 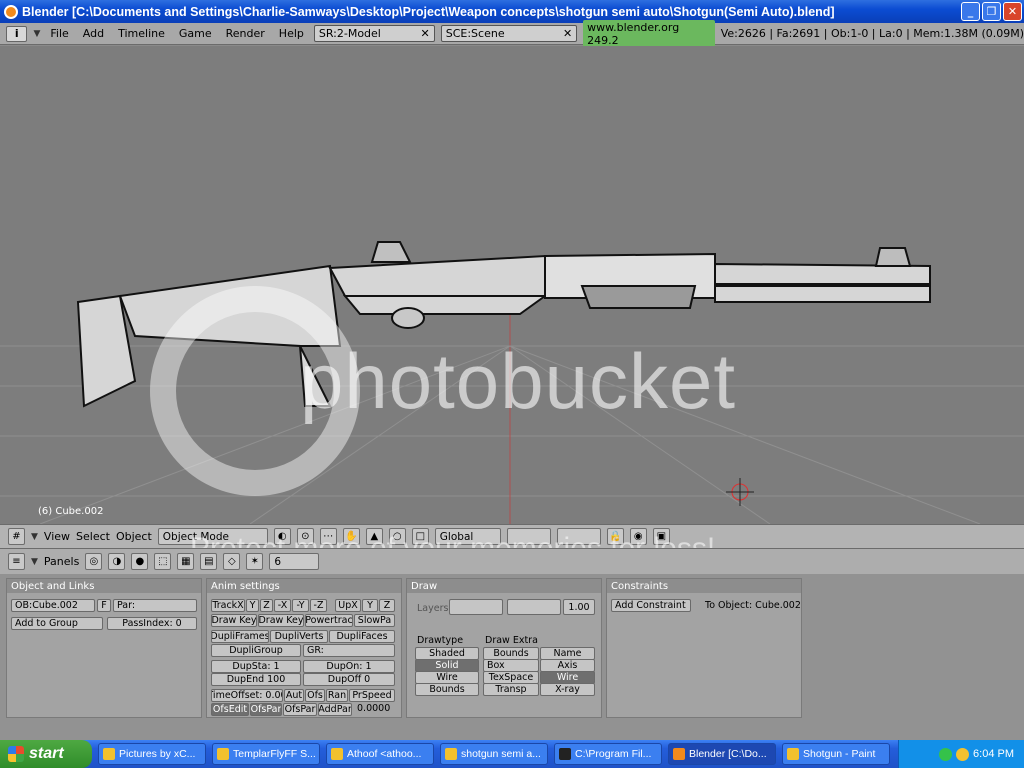 What do you see at coordinates (372, 695) in the screenshot?
I see `prspeed-button: PrSpeed` at bounding box center [372, 695].